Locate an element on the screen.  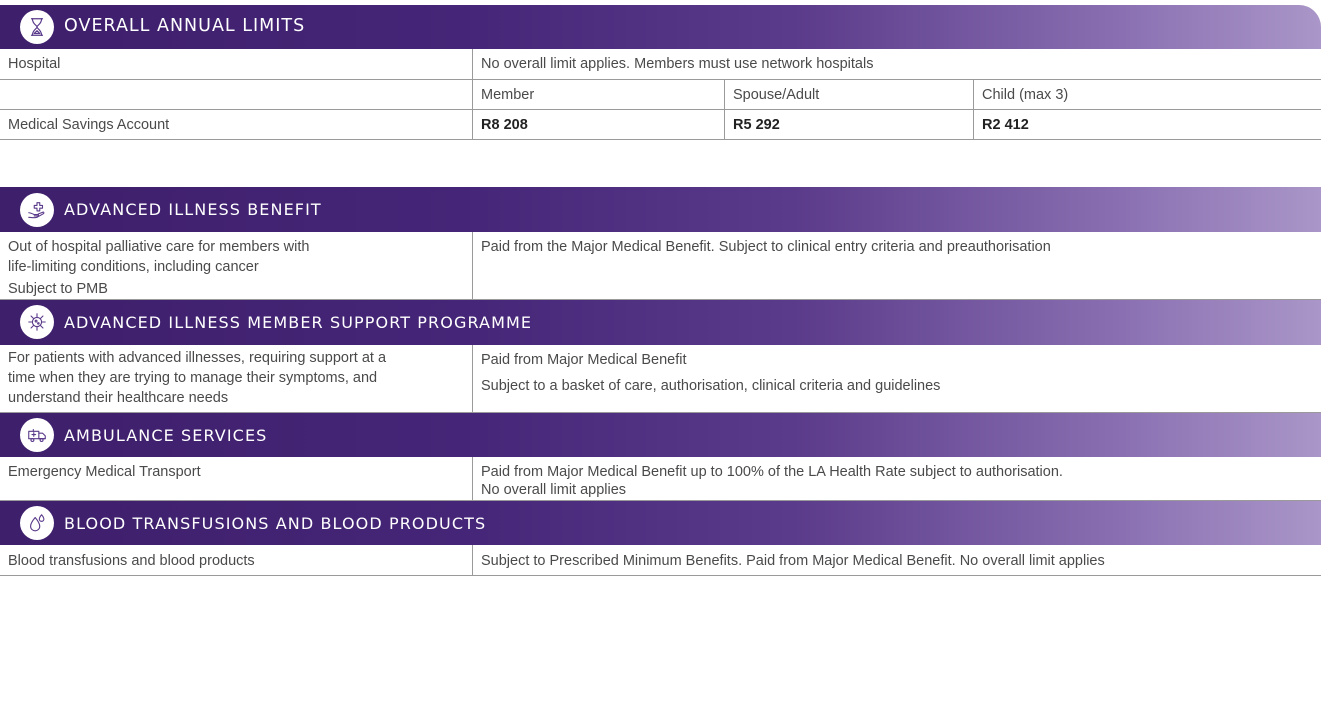
section-title: OVERALL ANNUAL LIMITS is located at coordinates (185, 26).